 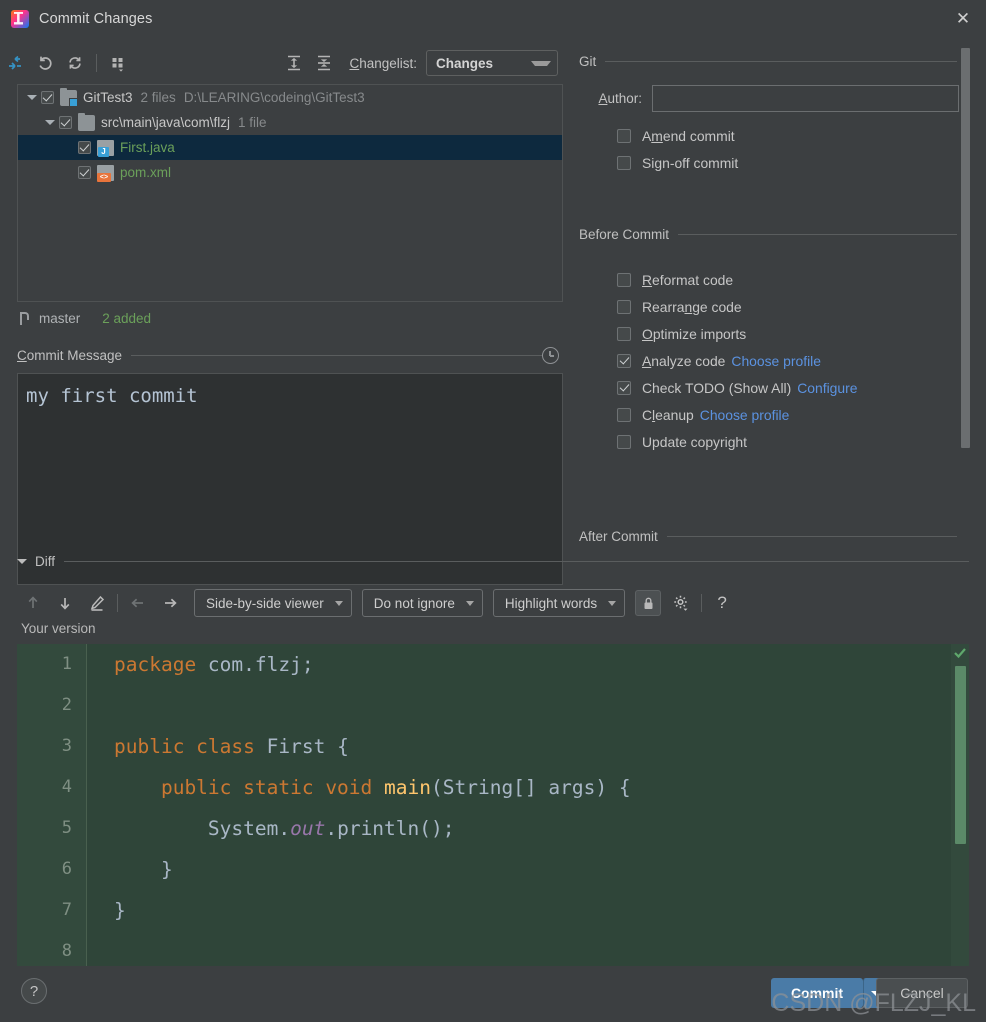 I want to click on optimize-imports-option: Optimize imports, so click(x=769, y=333).